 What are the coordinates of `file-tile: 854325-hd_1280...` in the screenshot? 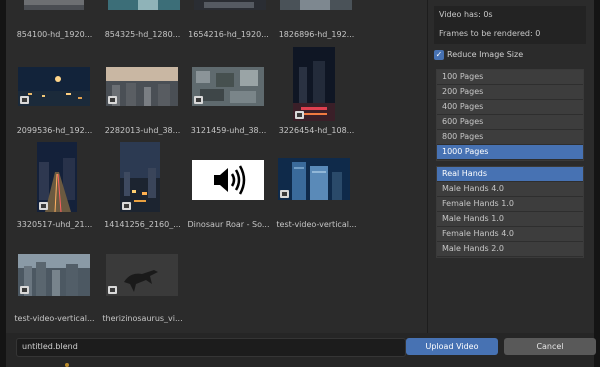 It's located at (142, 19).